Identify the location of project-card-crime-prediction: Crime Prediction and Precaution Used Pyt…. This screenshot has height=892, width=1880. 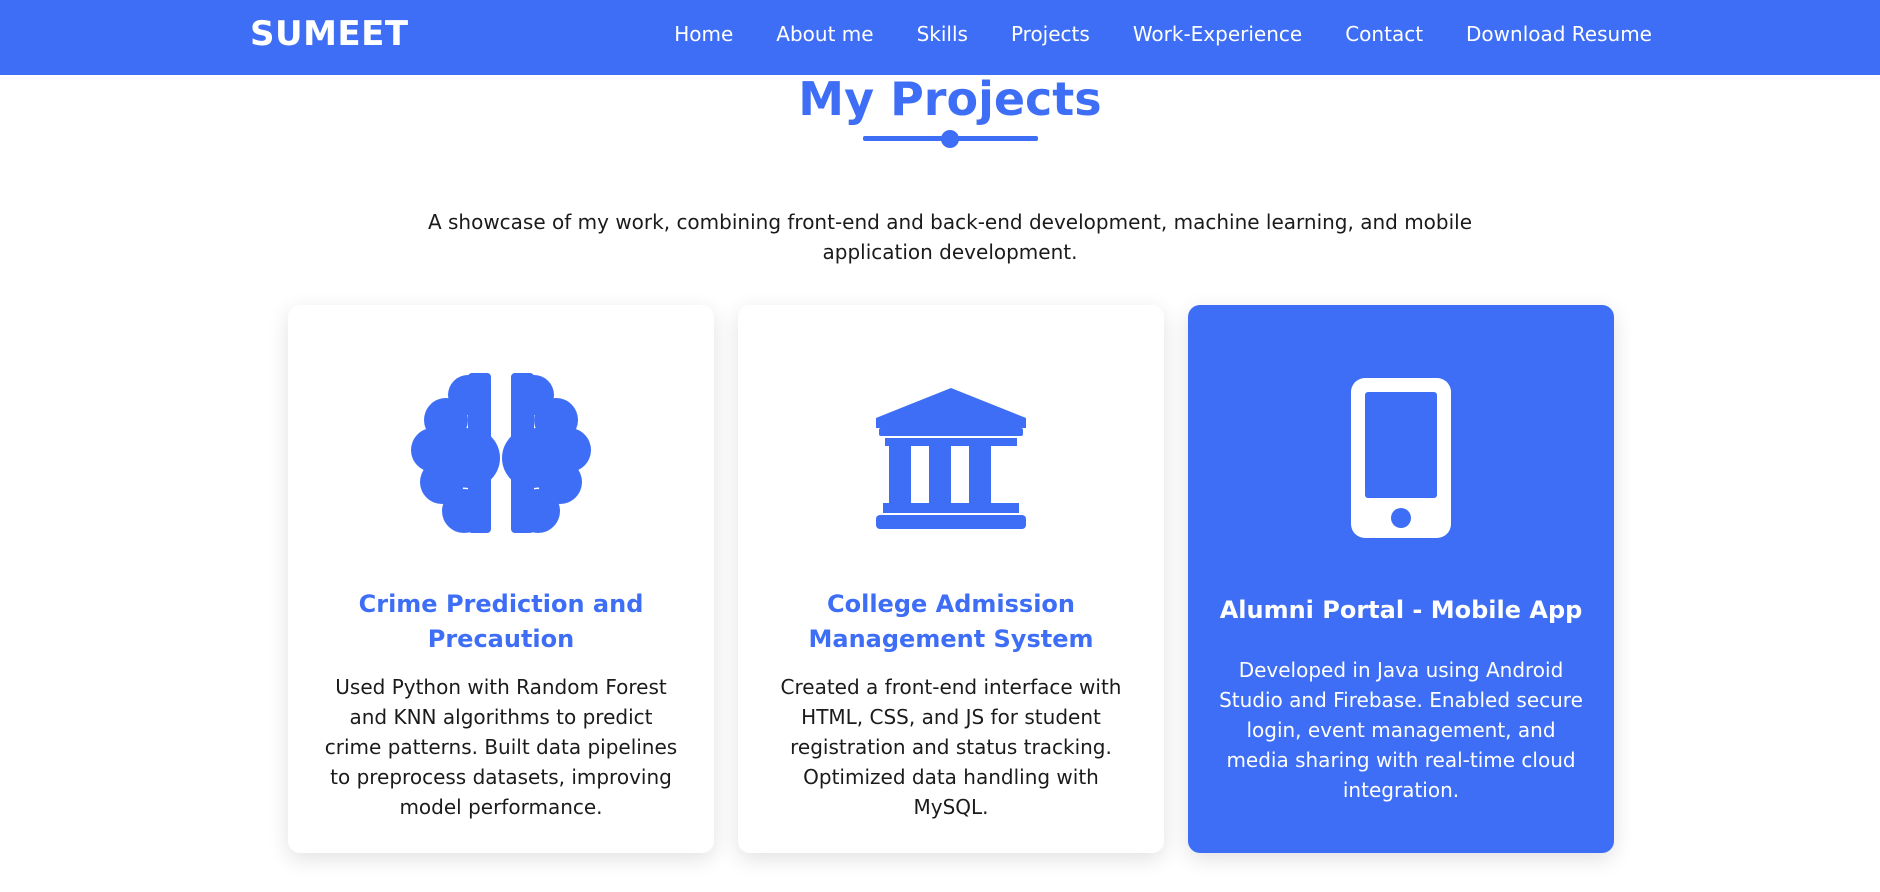
(501, 579).